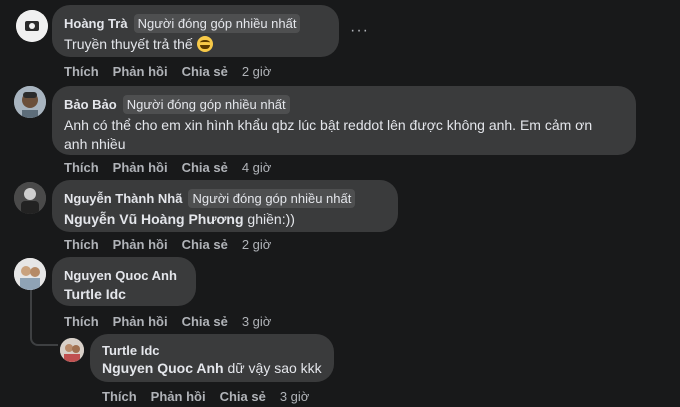  What do you see at coordinates (95, 294) in the screenshot?
I see `mention-link: Turtle Idc` at bounding box center [95, 294].